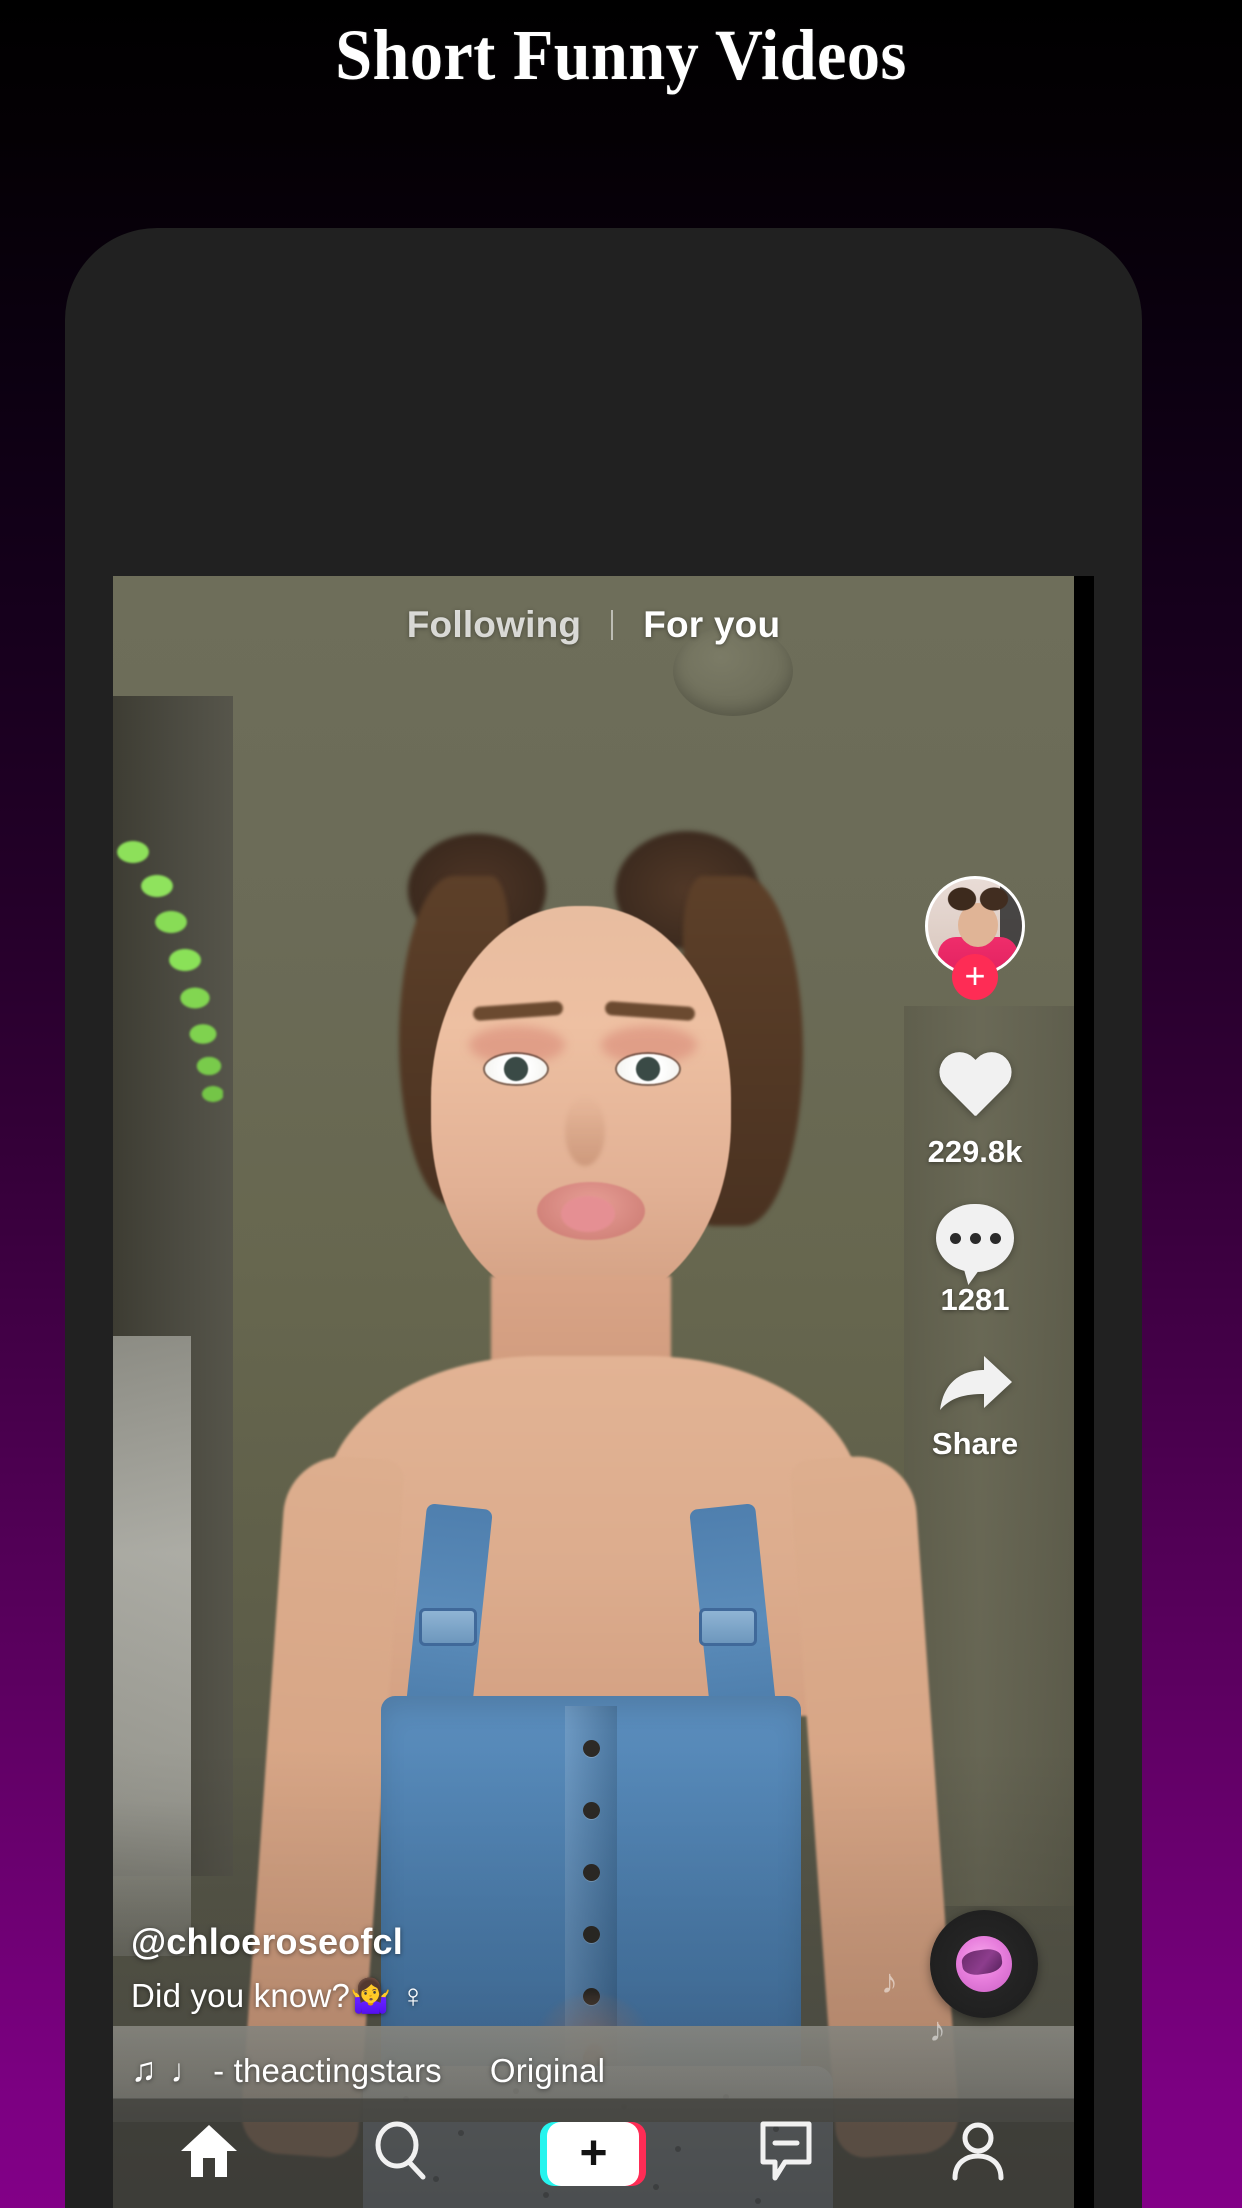 This screenshot has width=1242, height=2208. Describe the element at coordinates (889, 1982) in the screenshot. I see `floating-music-note-1: ♪` at that location.